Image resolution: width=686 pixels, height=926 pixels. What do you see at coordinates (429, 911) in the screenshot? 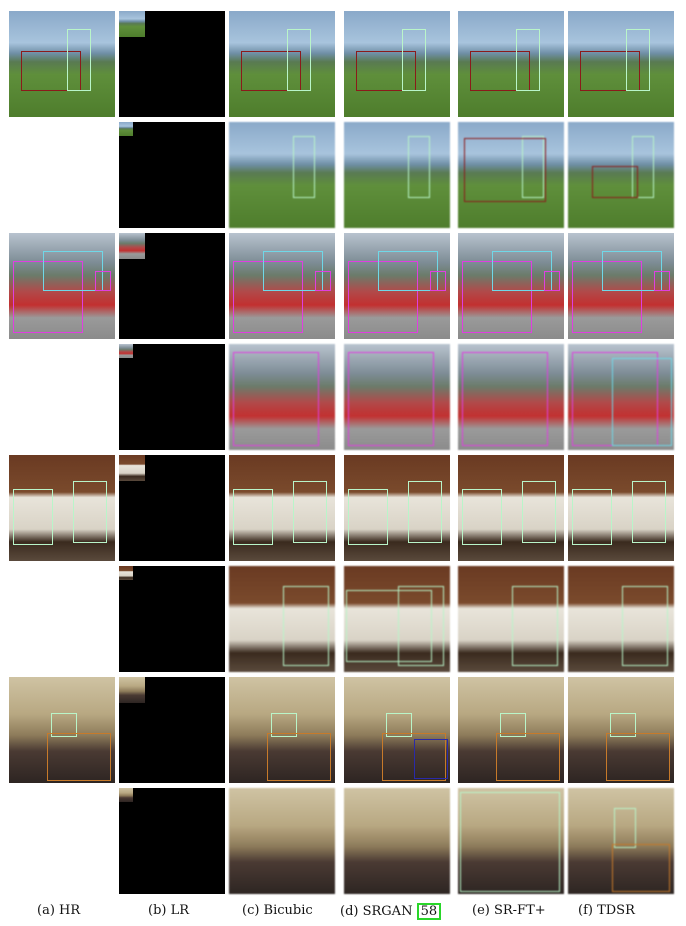
I see `citation-link: 58` at bounding box center [429, 911].